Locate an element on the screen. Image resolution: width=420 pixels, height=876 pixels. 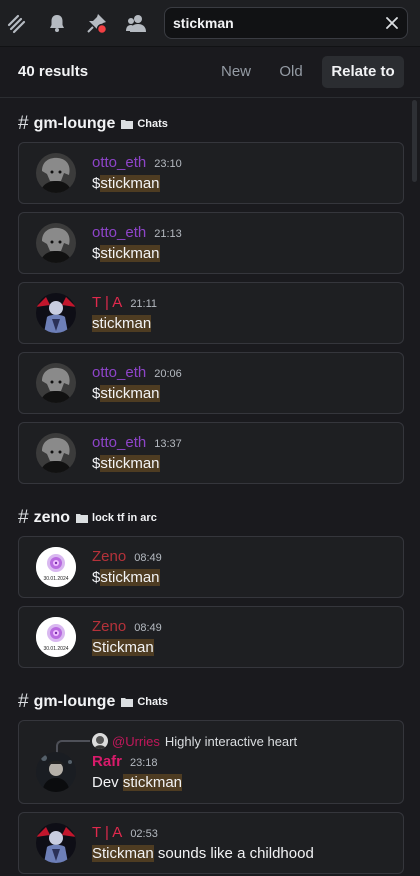
channel-name: zeno is located at coordinates (52, 517).